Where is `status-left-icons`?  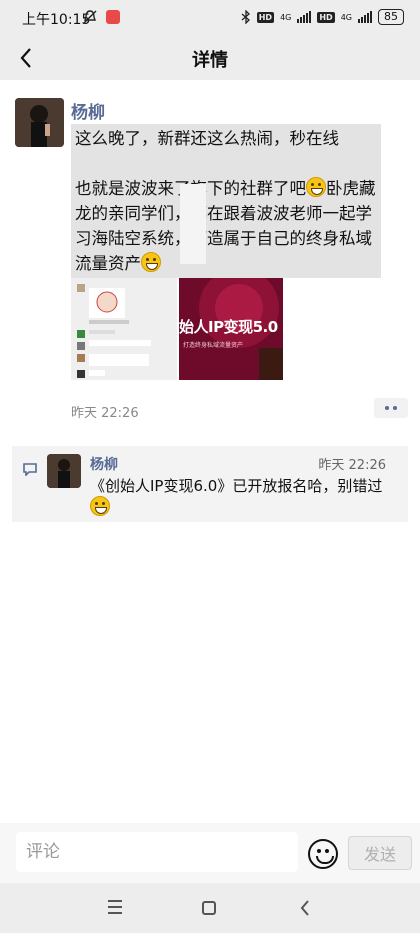 status-left-icons is located at coordinates (101, 17).